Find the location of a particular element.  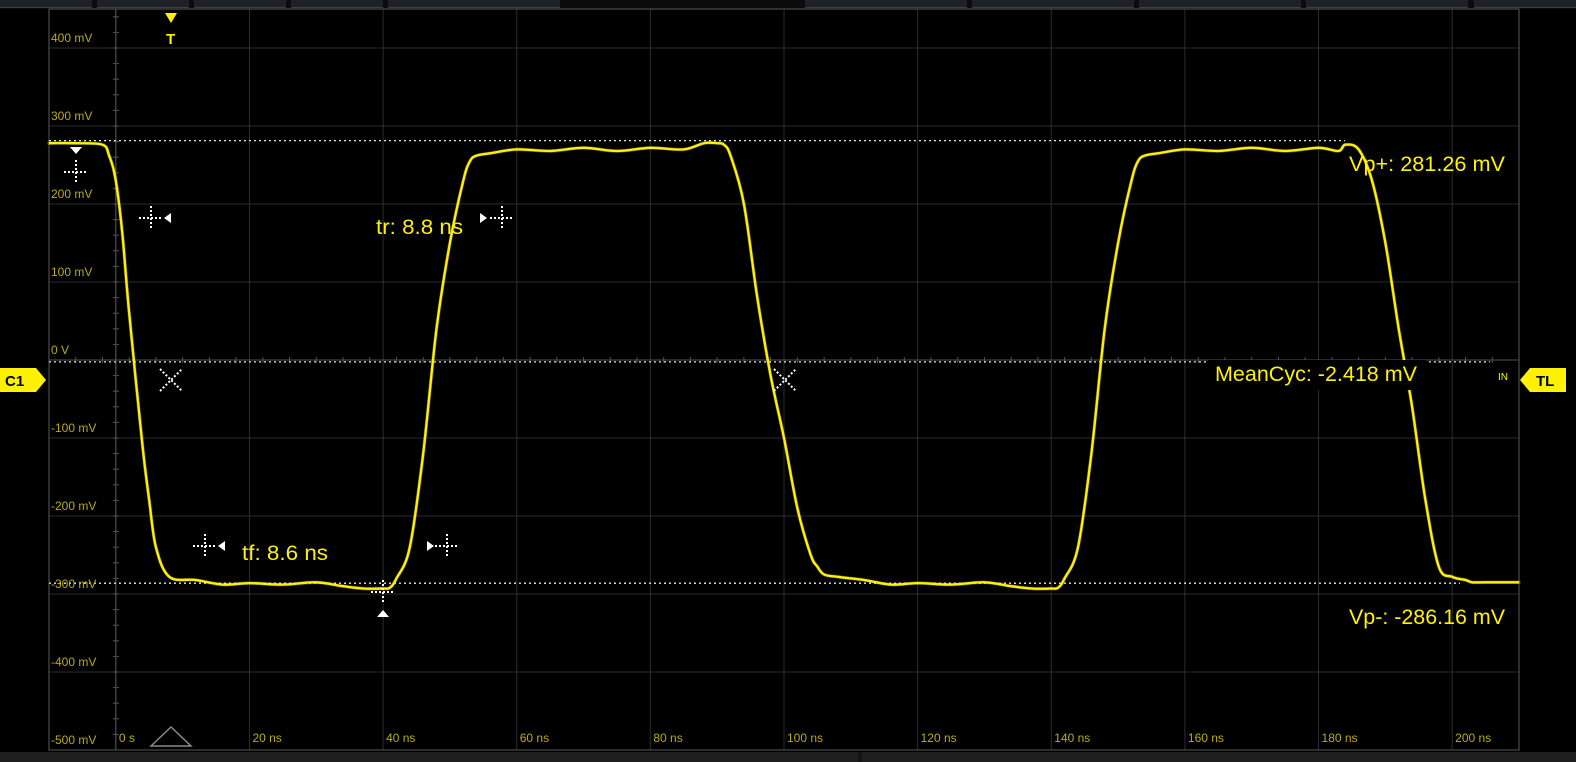

x-tick-label: 0 s is located at coordinates (127, 738).